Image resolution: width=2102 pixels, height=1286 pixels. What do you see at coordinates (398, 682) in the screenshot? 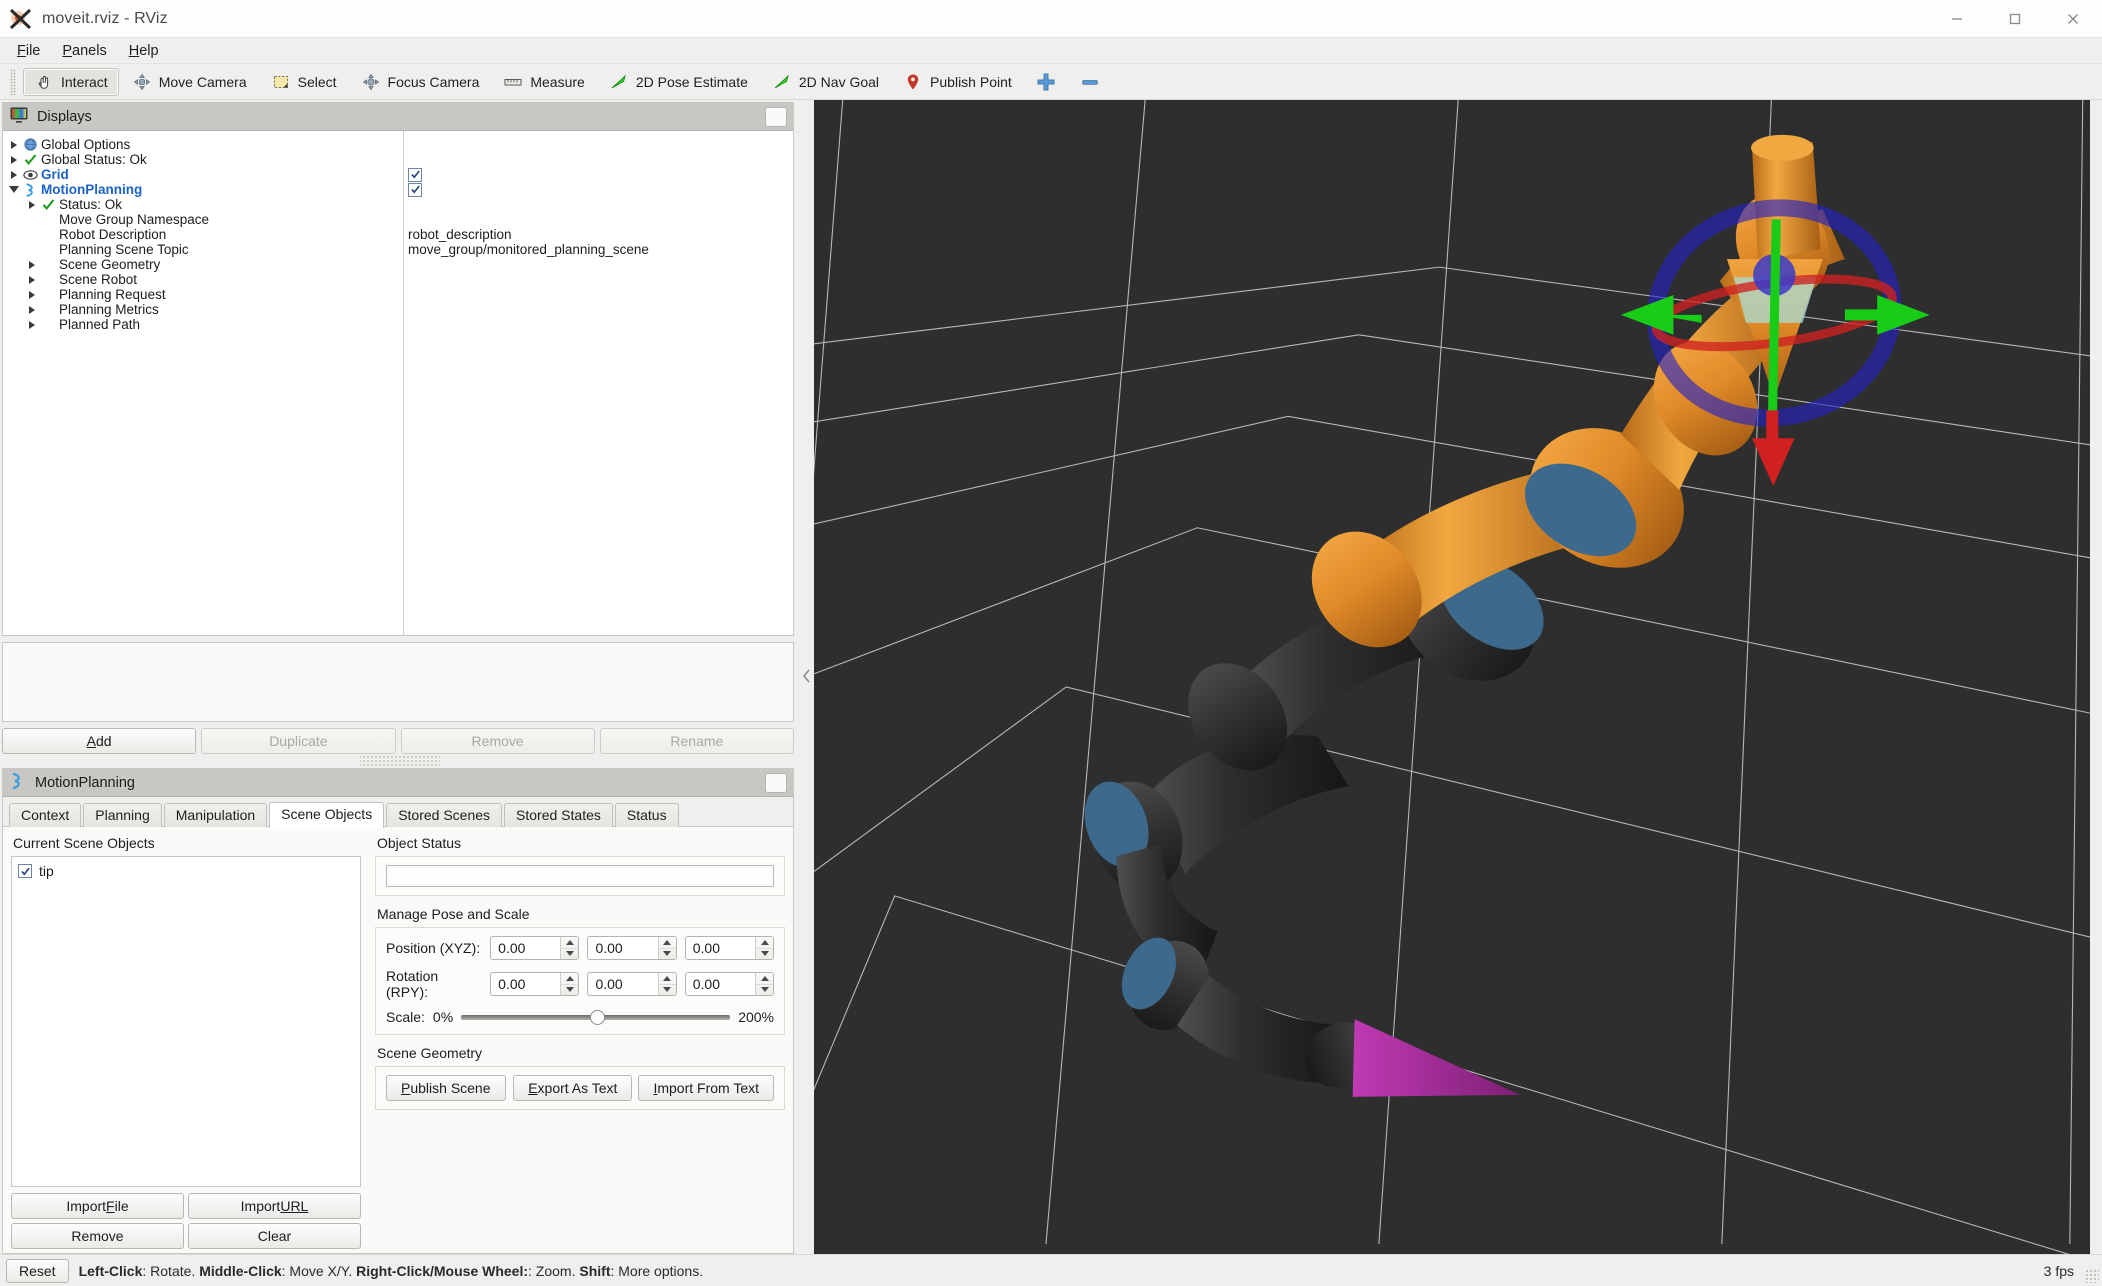
I see `displays-property-editor` at bounding box center [398, 682].